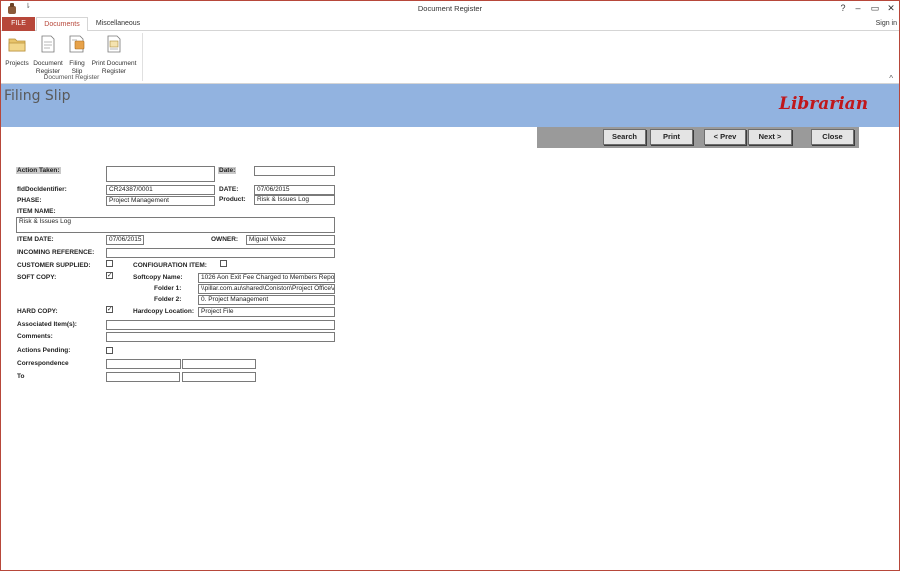 The image size is (900, 571). Describe the element at coordinates (232, 199) in the screenshot. I see `product-label: Product:` at that location.